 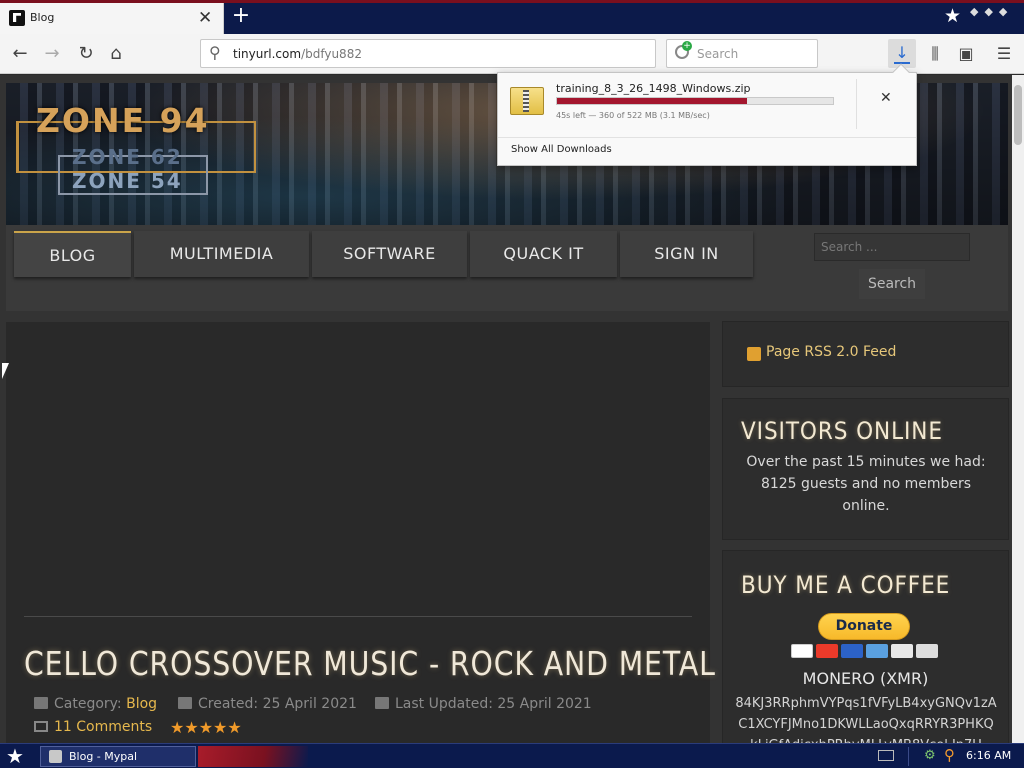 What do you see at coordinates (206, 727) in the screenshot?
I see `rating-stars: ★★★★★` at bounding box center [206, 727].